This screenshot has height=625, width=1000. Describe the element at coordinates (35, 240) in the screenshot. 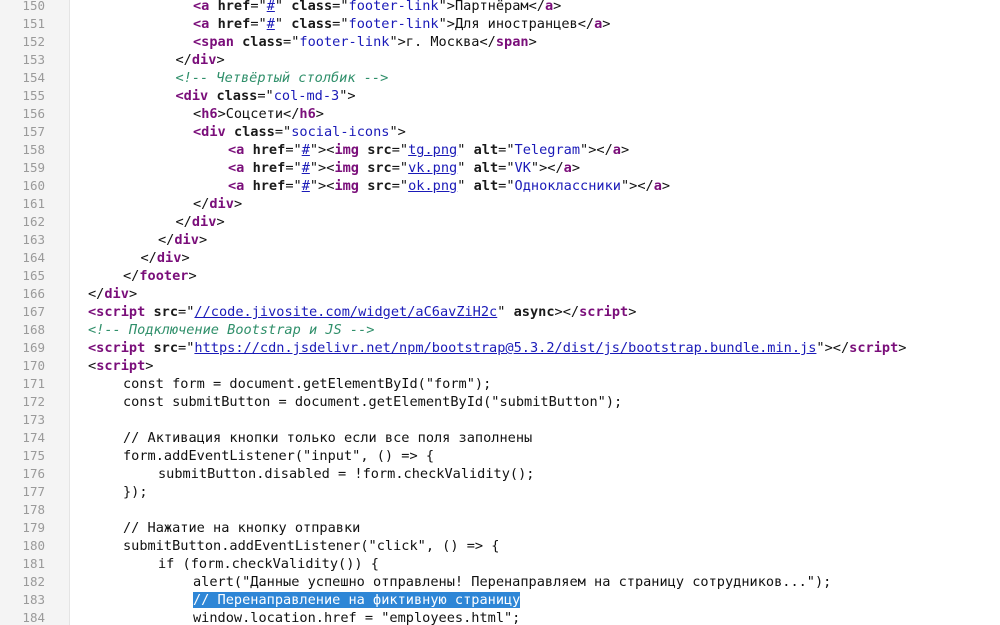

I see `line-number: 163` at that location.